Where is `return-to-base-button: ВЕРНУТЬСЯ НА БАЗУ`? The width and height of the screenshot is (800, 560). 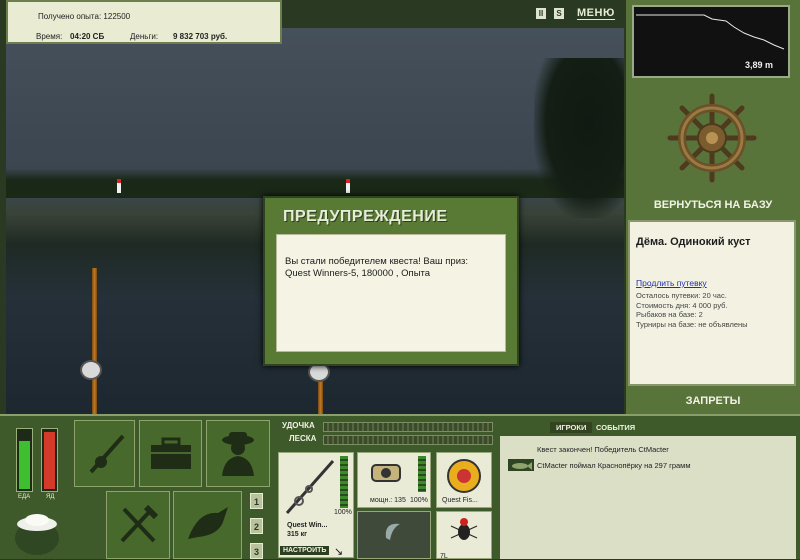 return-to-base-button: ВЕРНУТЬСЯ НА БАЗУ is located at coordinates (713, 205).